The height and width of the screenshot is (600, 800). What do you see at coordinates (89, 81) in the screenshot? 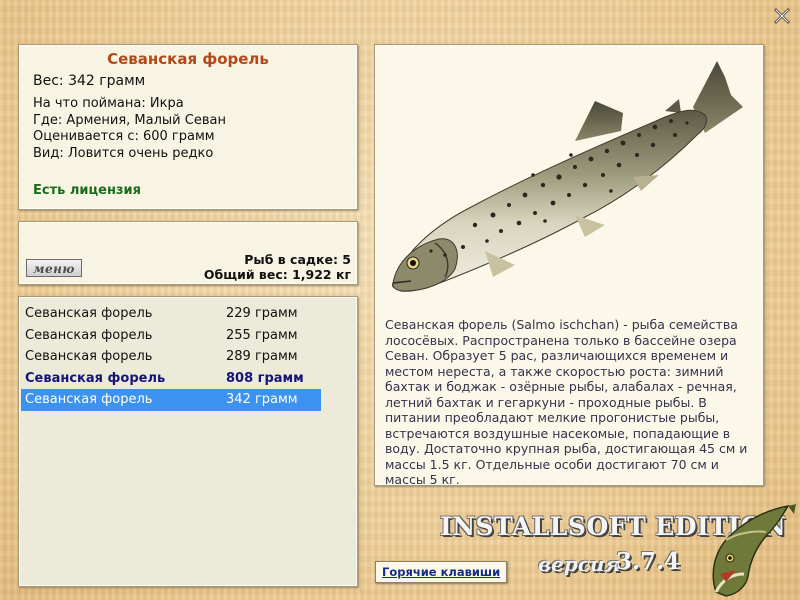
I see `fish-weight: Вес: 342 грамм` at bounding box center [89, 81].